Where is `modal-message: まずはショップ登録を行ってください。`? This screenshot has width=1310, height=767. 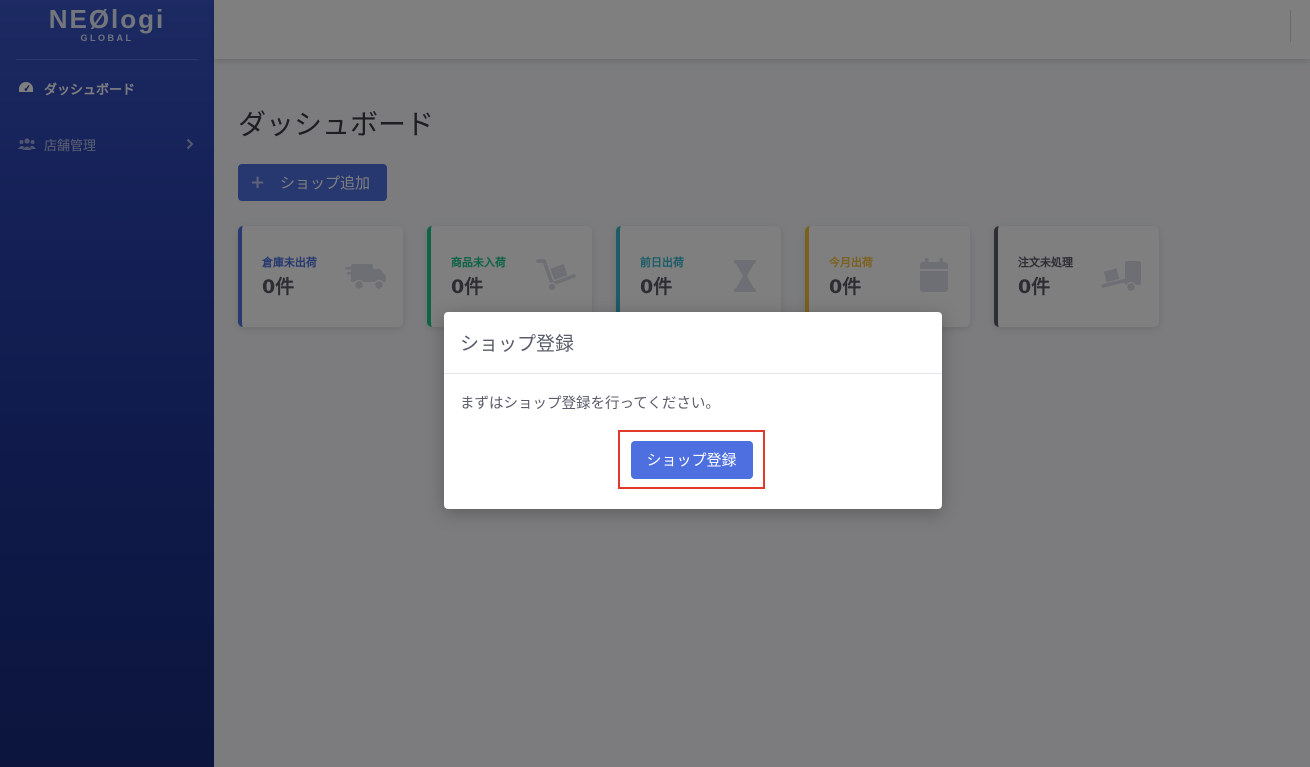 modal-message: まずはショップ登録を行ってください。 is located at coordinates (590, 404).